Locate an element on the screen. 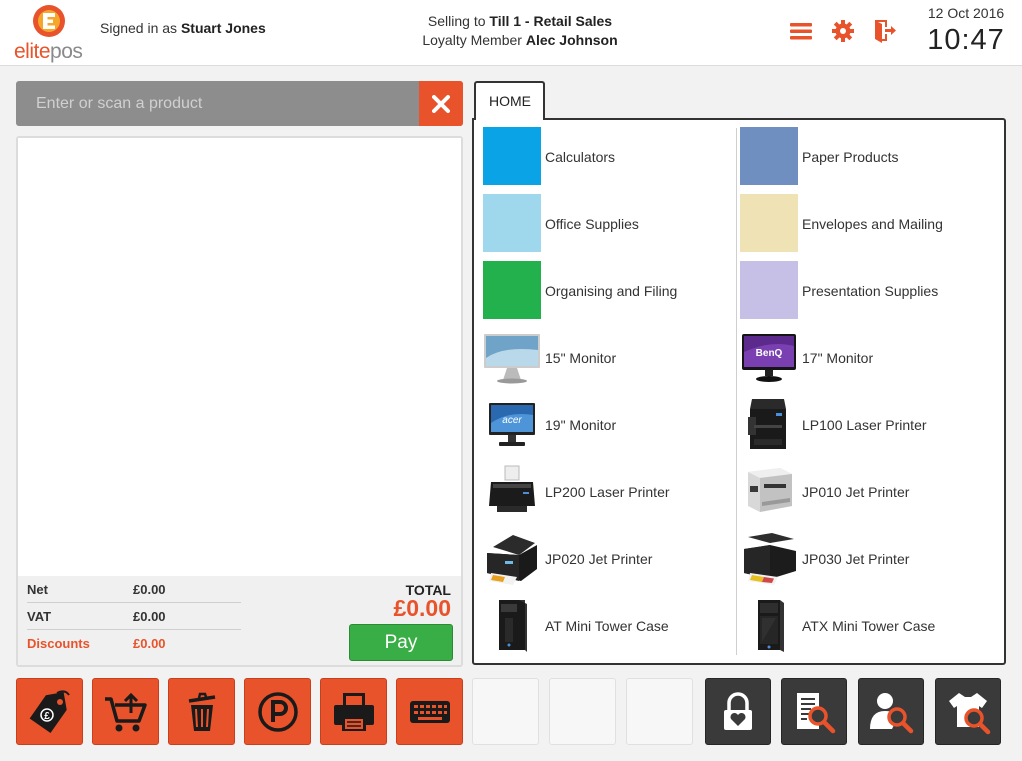  refund-button is located at coordinates (125, 711).